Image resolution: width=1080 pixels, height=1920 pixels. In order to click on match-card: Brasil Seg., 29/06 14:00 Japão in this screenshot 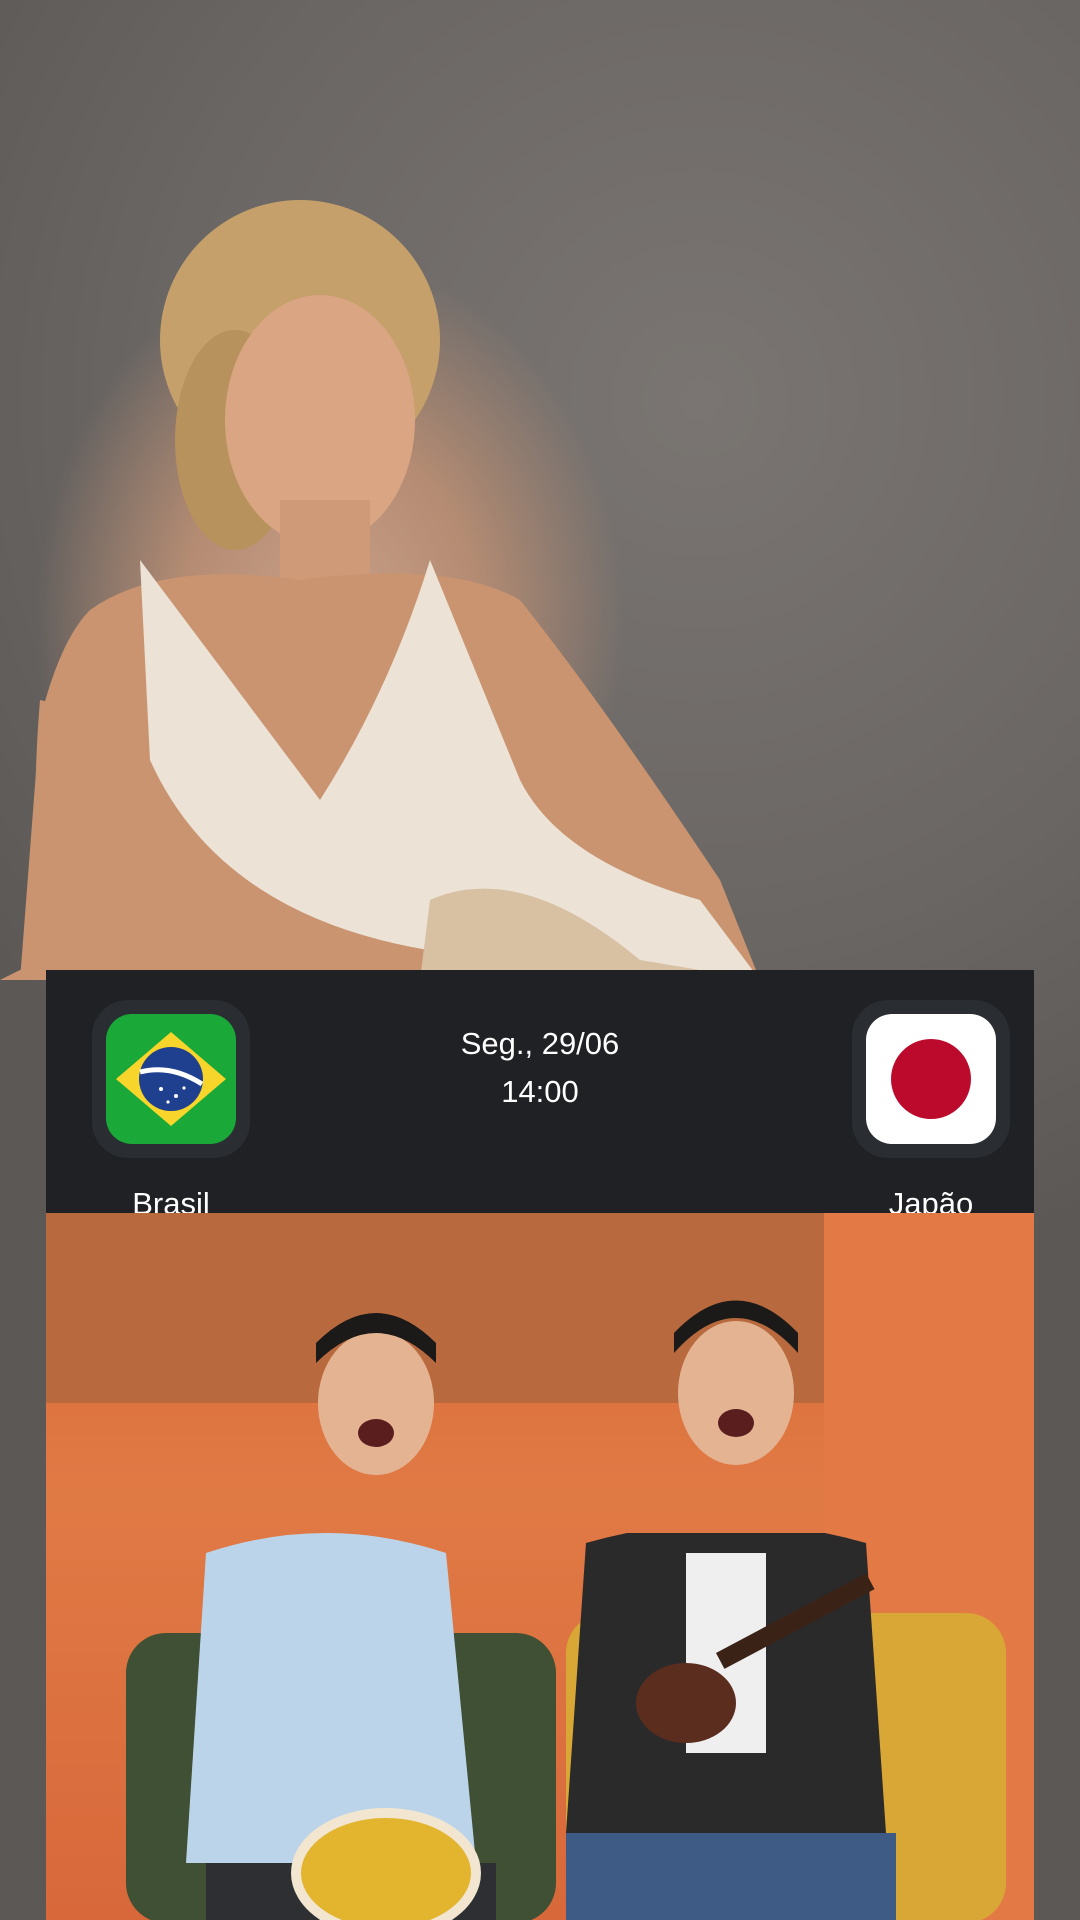, I will do `click(540, 1095)`.